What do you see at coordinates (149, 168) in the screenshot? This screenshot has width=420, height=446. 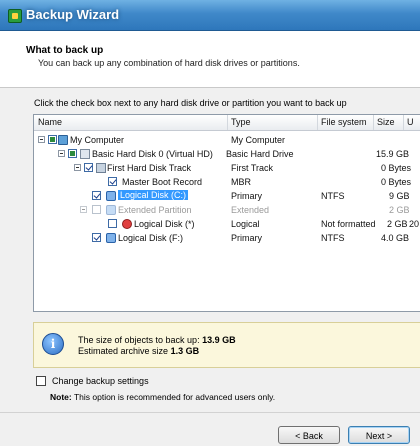 I see `row-name: First Hard Disk Track` at bounding box center [149, 168].